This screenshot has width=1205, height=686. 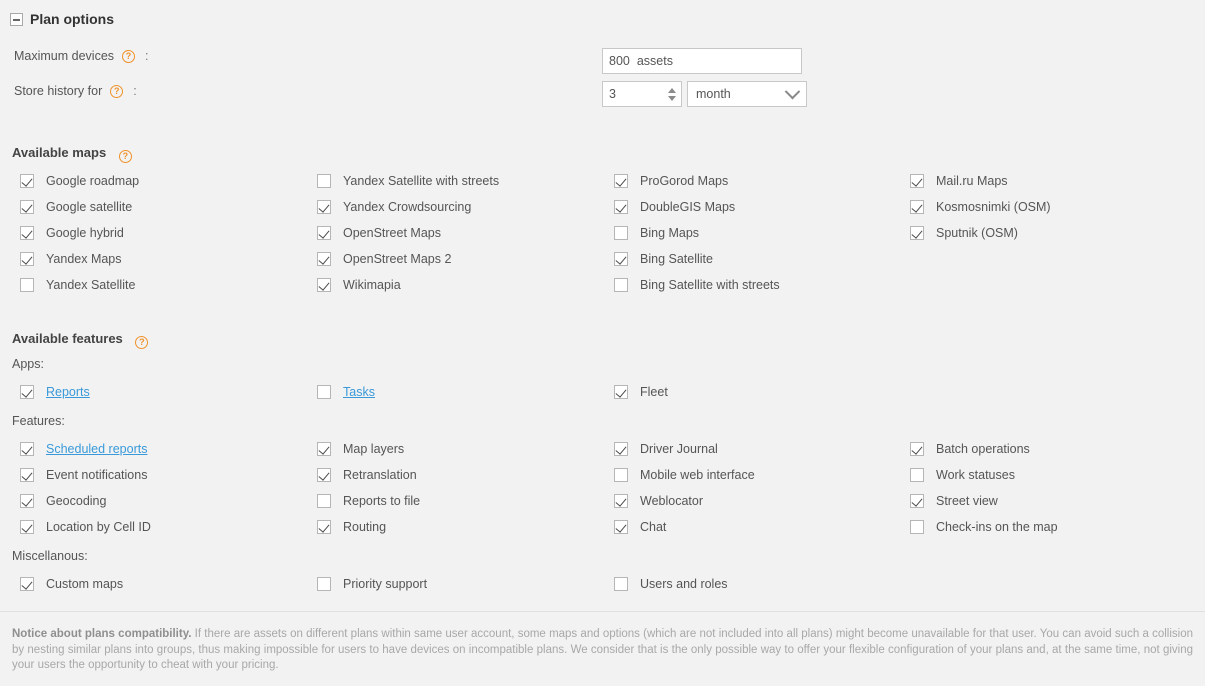 What do you see at coordinates (917, 527) in the screenshot?
I see `checkbox-check-ins-on-the-map` at bounding box center [917, 527].